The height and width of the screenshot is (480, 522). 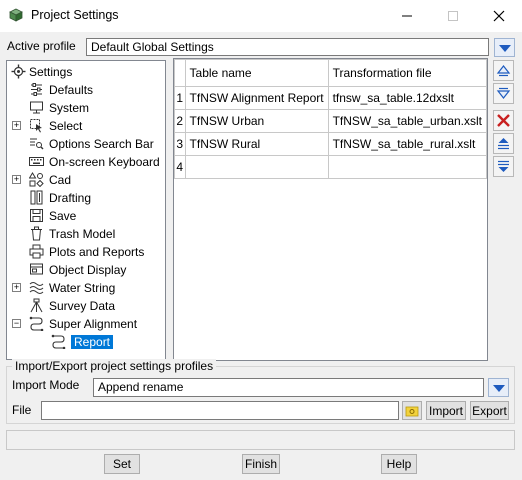 What do you see at coordinates (41, 46) in the screenshot?
I see `active-profile-label: Active profile` at bounding box center [41, 46].